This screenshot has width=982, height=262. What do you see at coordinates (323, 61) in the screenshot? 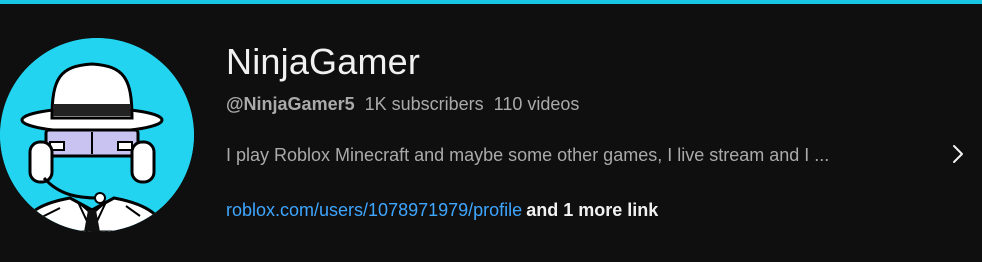
I see `channel-name: NinjaGamer` at bounding box center [323, 61].